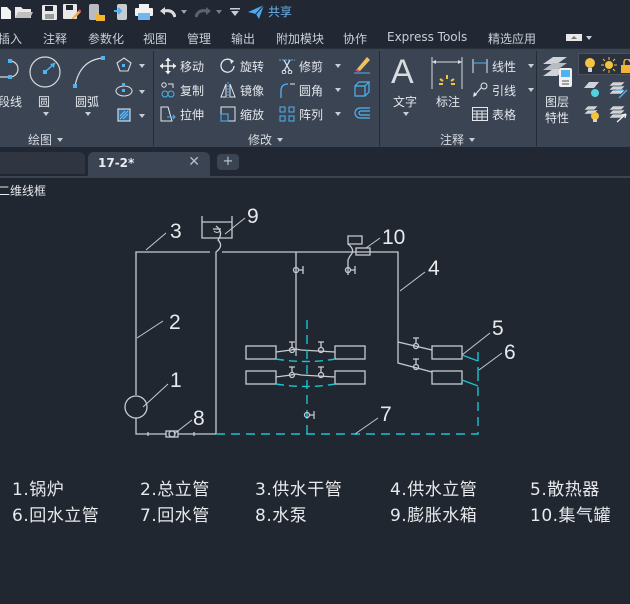 The width and height of the screenshot is (630, 604). What do you see at coordinates (24, 12) in the screenshot?
I see `open-icon` at bounding box center [24, 12].